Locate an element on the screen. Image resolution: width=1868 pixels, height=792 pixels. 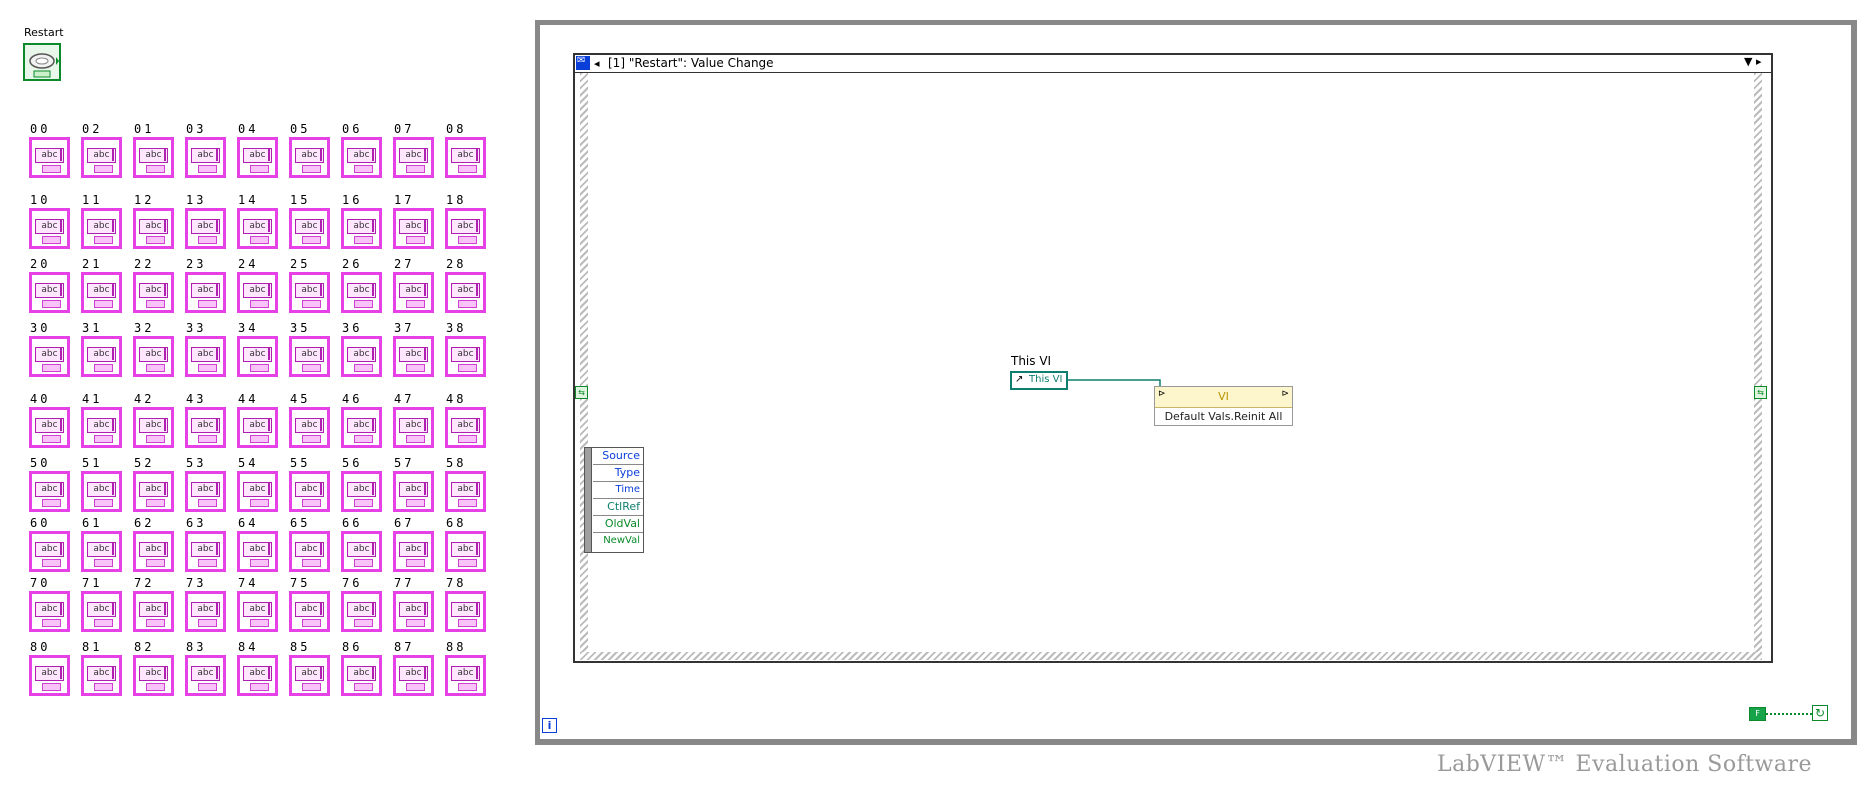
string-terminal: 47 abc is located at coordinates (411, 422).